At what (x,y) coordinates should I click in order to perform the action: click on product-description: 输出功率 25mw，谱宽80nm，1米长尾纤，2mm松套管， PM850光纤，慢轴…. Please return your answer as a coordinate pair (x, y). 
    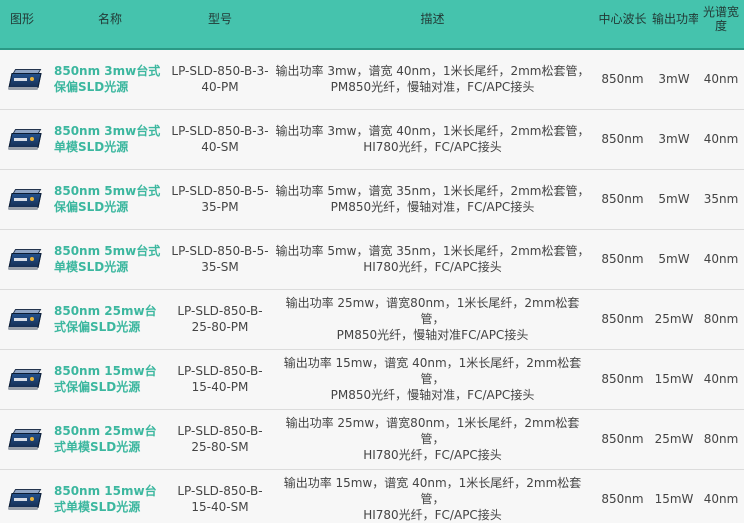
    Looking at the image, I should click on (432, 319).